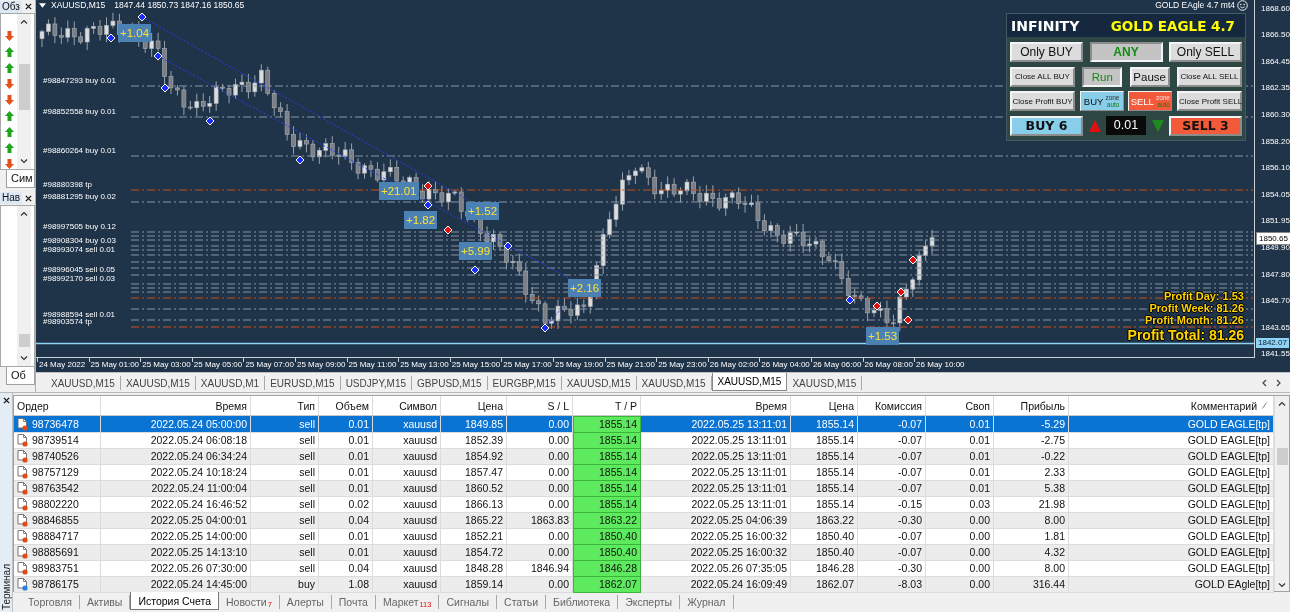  What do you see at coordinates (176, 488) in the screenshot?
I see `table-cell: 2022.05.24 11:00:04` at bounding box center [176, 488].